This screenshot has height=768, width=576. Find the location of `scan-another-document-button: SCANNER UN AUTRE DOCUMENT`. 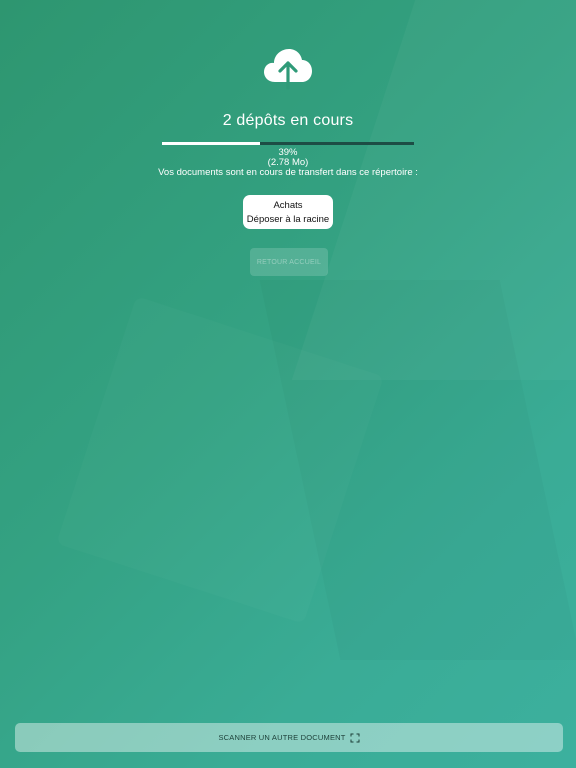

scan-another-document-button: SCANNER UN AUTRE DOCUMENT is located at coordinates (289, 737).